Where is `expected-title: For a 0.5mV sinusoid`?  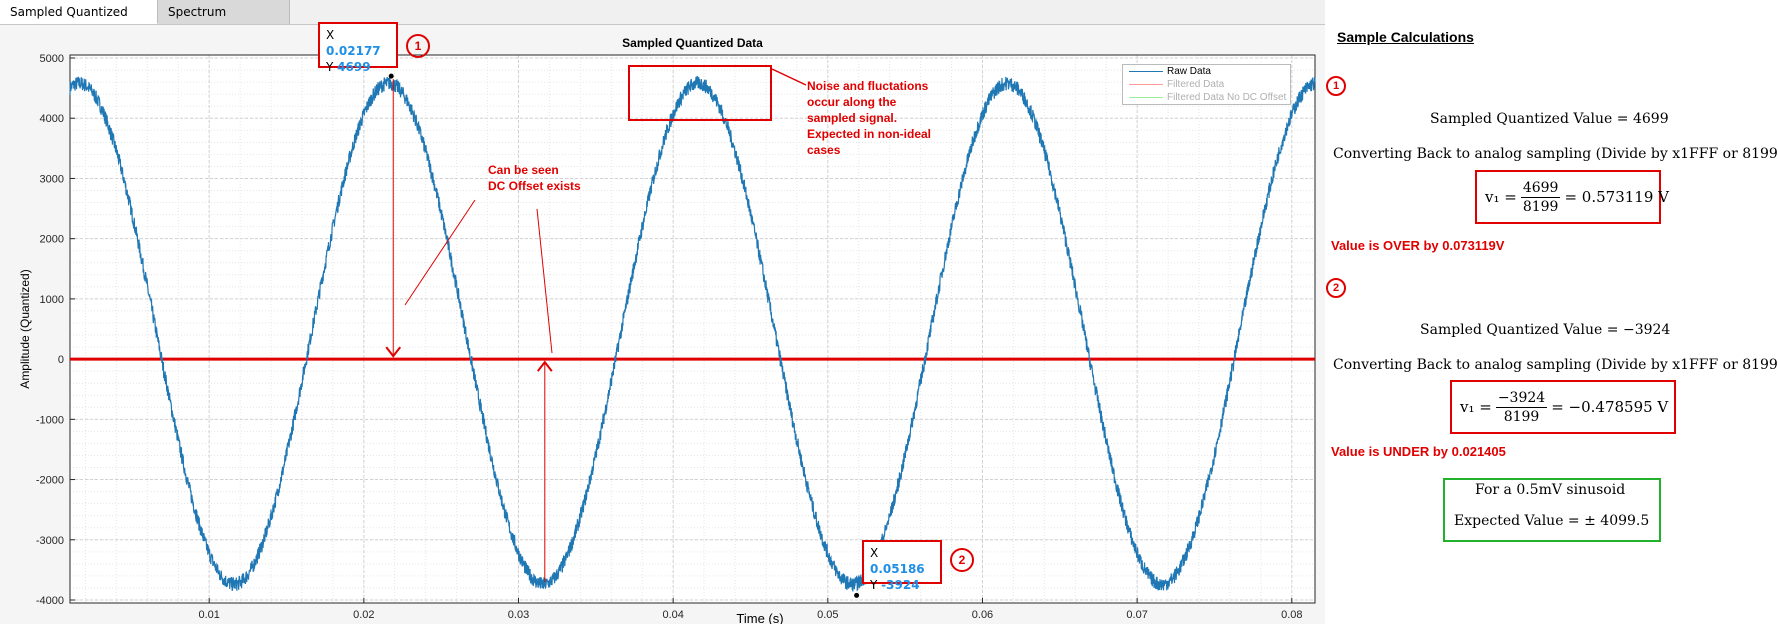
expected-title: For a 0.5mV sinusoid is located at coordinates (1550, 490).